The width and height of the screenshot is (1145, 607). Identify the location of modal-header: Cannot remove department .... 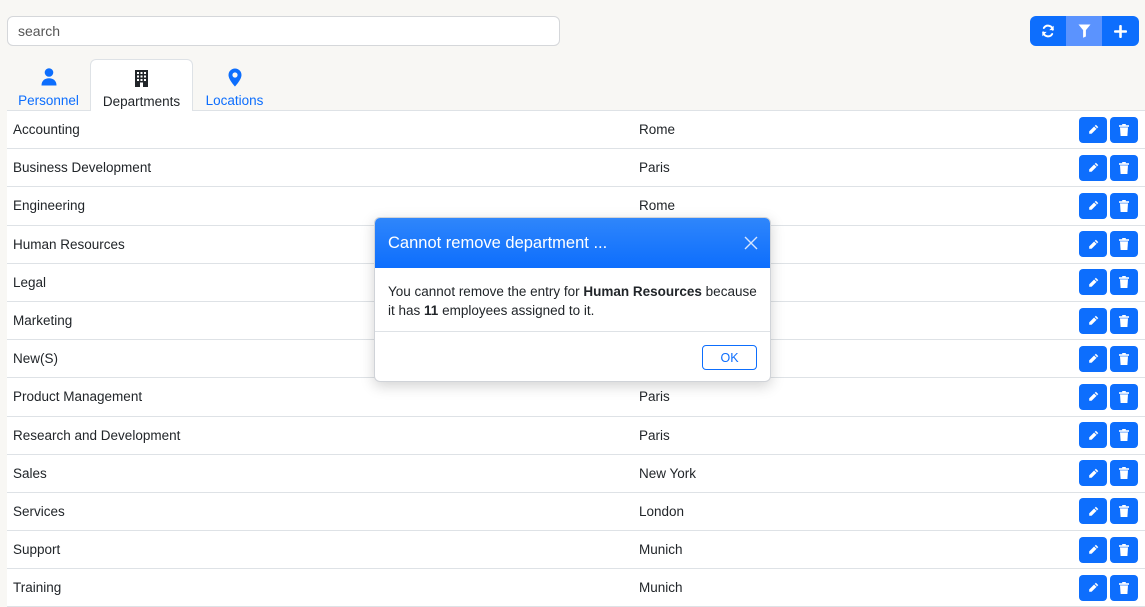
(572, 243).